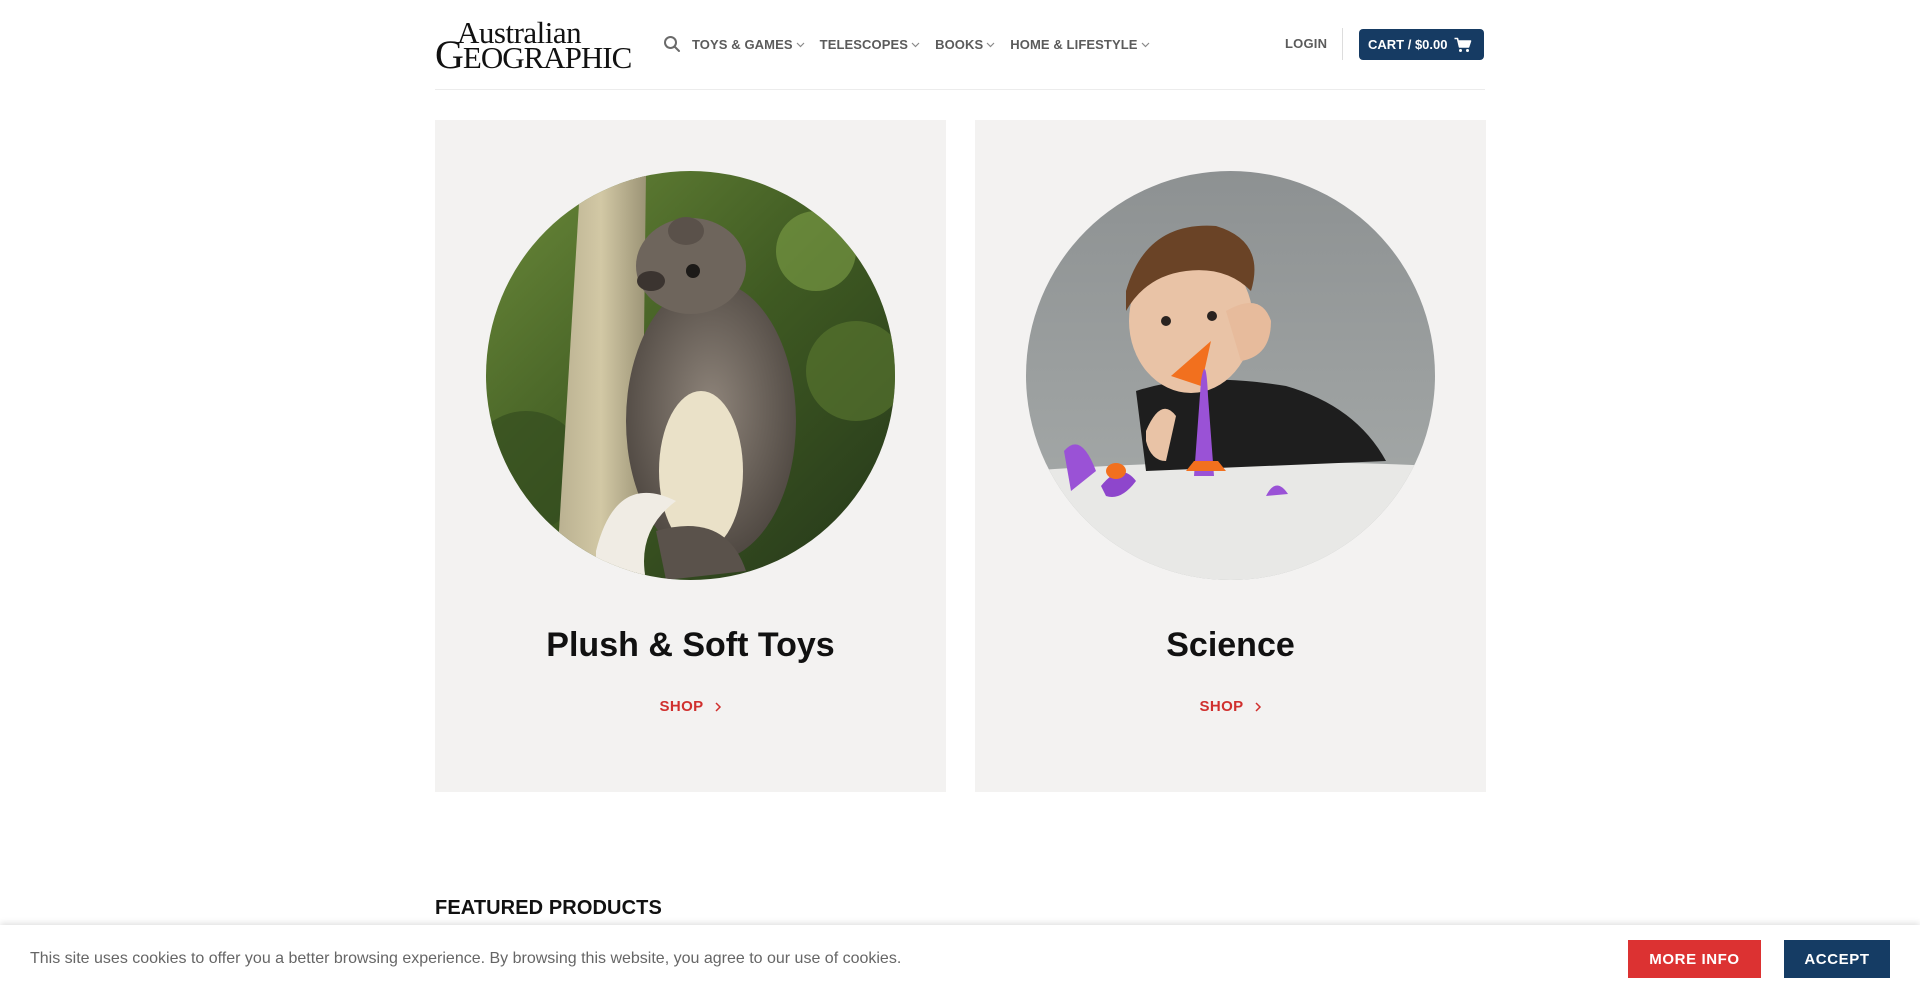 The width and height of the screenshot is (1920, 993). Describe the element at coordinates (1074, 44) in the screenshot. I see `nav-item-label: HOME & LIFESTYLE` at that location.